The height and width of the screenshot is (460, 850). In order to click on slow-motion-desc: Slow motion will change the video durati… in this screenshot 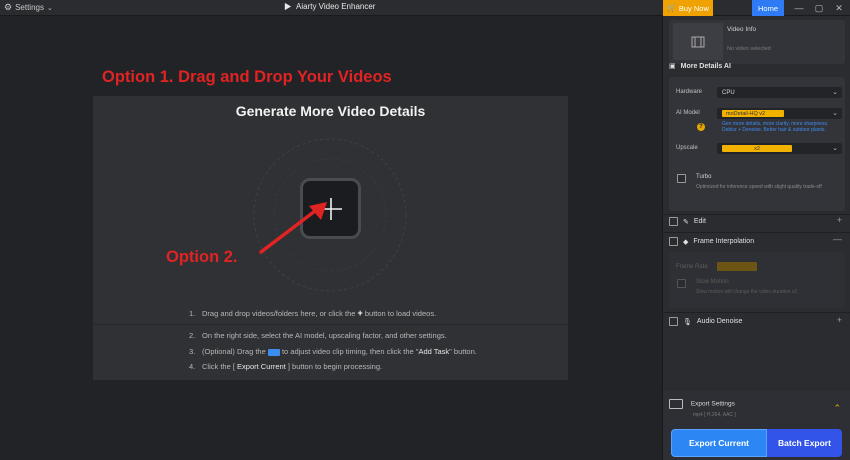, I will do `click(747, 292)`.